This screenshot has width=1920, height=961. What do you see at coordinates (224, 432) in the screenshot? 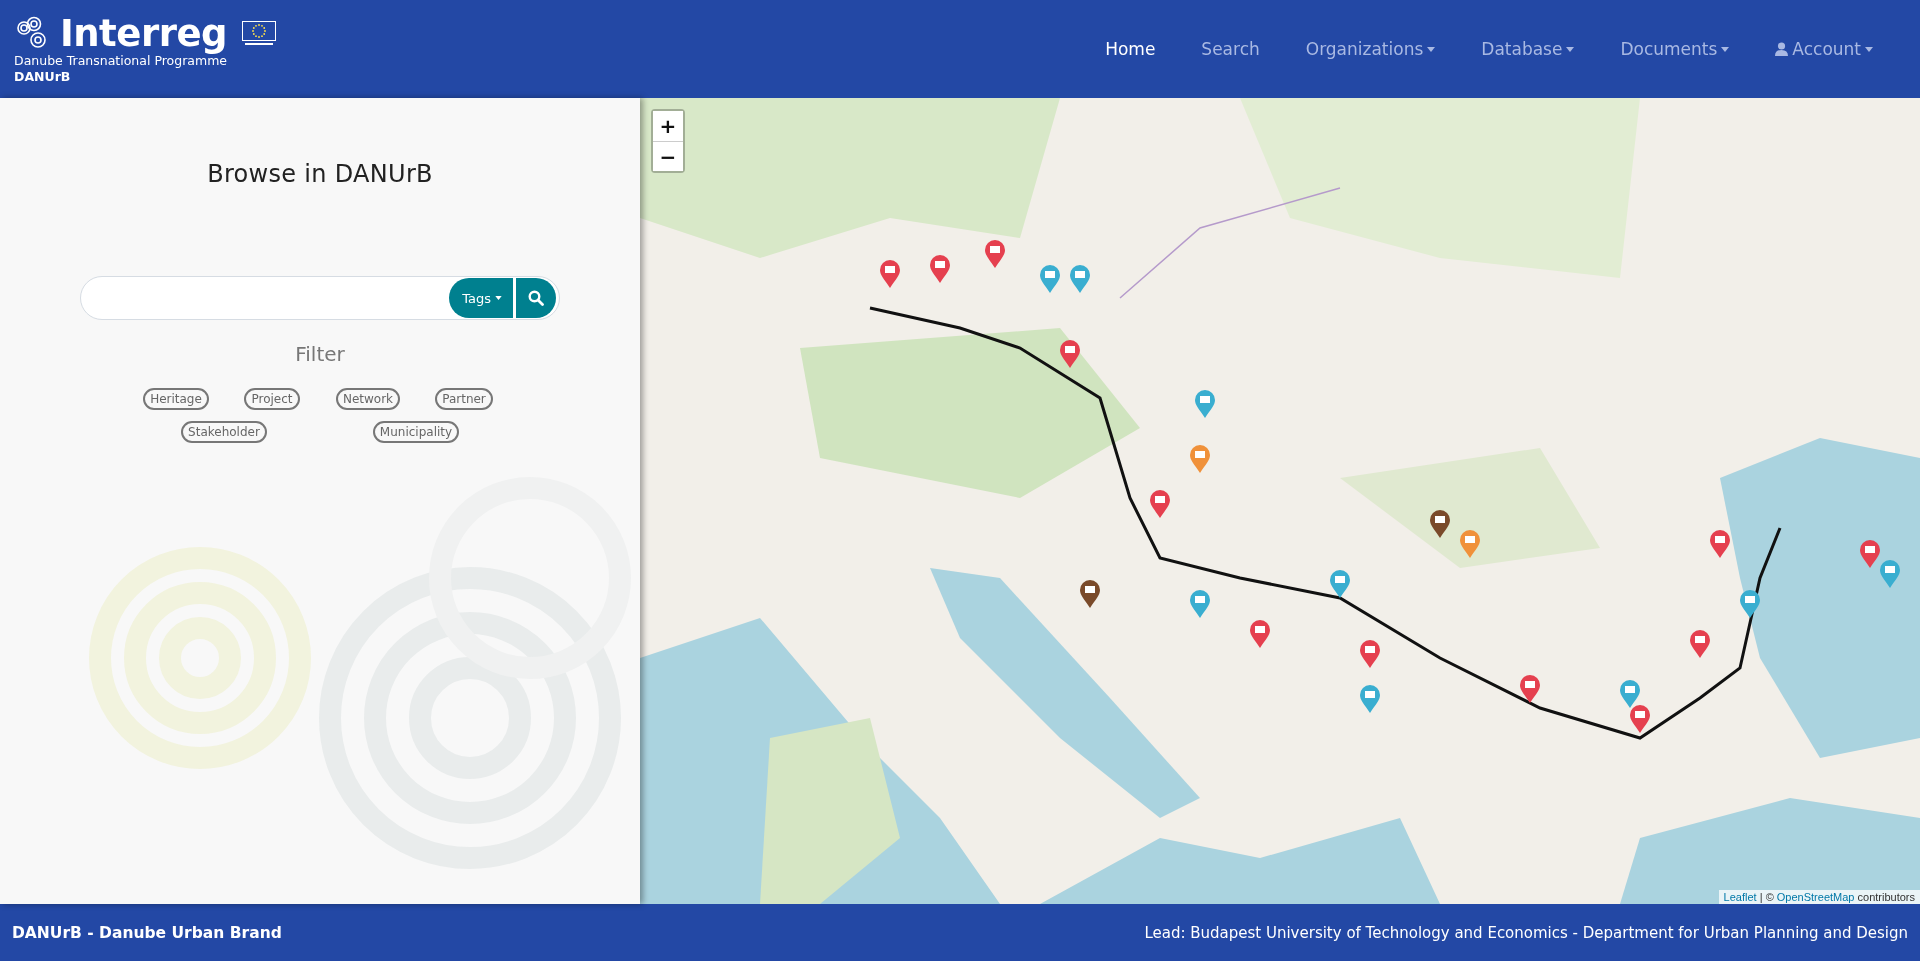
I see `filter-chip: Stakeholder` at bounding box center [224, 432].